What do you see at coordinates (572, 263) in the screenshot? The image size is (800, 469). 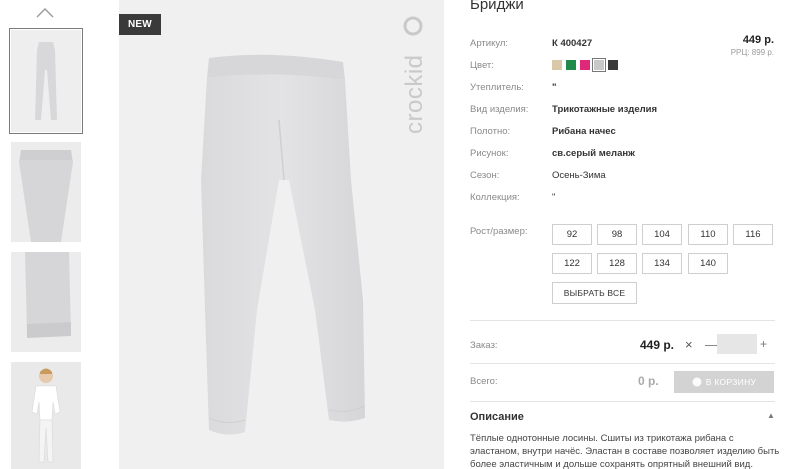 I see `size-option-122: 122` at bounding box center [572, 263].